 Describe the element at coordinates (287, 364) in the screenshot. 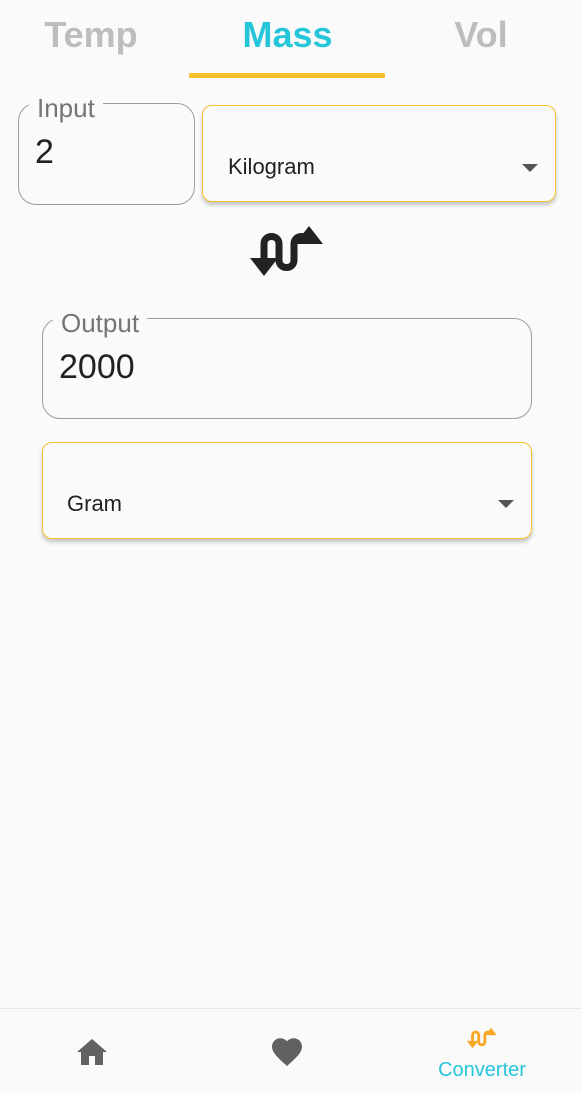

I see `output-field: Output 2000` at that location.